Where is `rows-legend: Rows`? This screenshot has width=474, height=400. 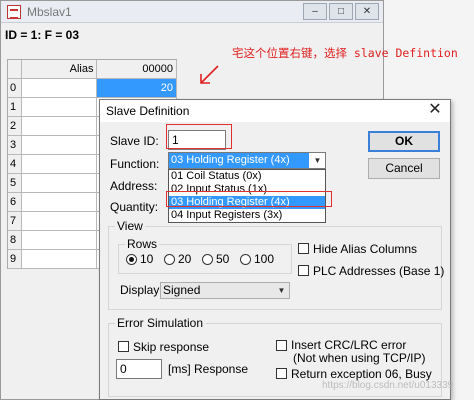 rows-legend: Rows is located at coordinates (142, 244).